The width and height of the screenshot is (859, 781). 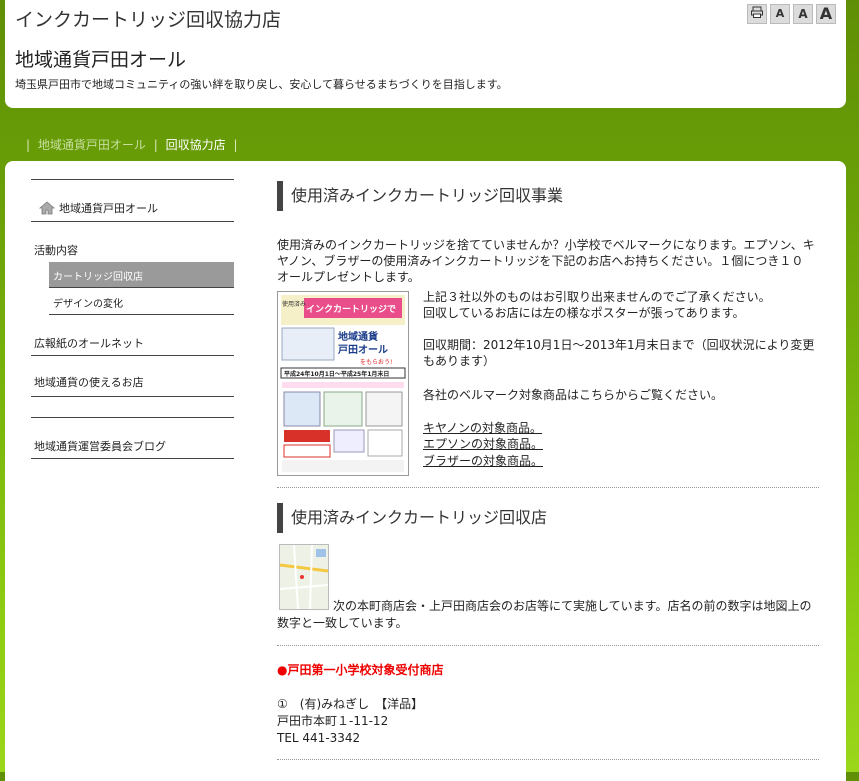 I want to click on org-title: 地域通貨戸田オール, so click(x=100, y=58).